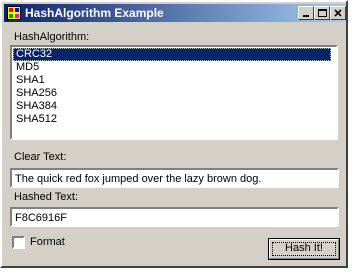  I want to click on format-label: Format, so click(47, 242).